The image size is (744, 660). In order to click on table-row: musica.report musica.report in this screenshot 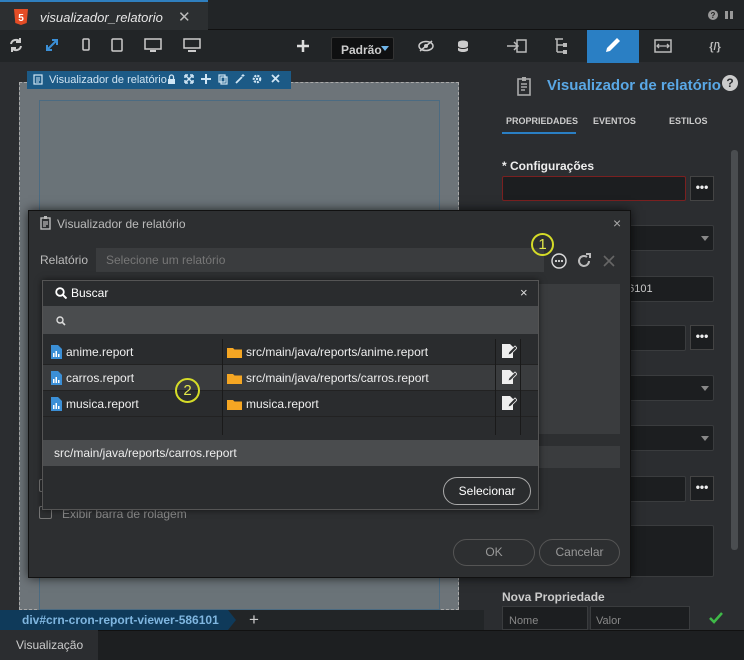, I will do `click(290, 404)`.